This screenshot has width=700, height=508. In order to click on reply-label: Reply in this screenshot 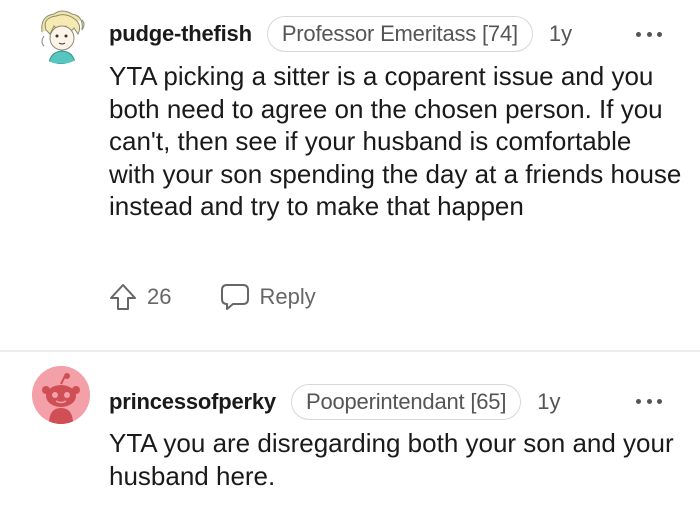, I will do `click(287, 296)`.